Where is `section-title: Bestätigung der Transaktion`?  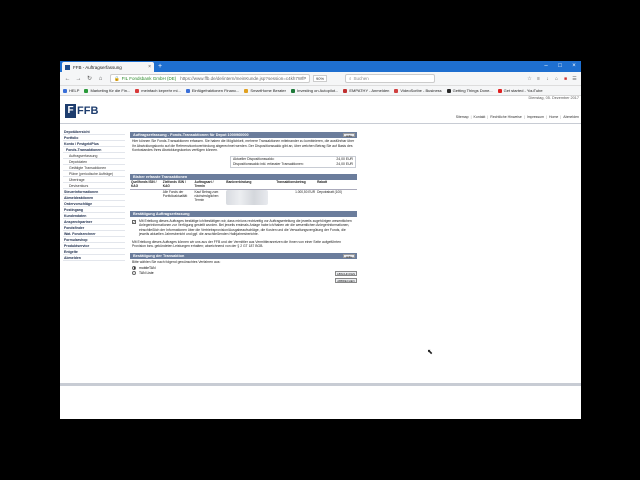
section-title: Bestätigung der Transaktion is located at coordinates (159, 255).